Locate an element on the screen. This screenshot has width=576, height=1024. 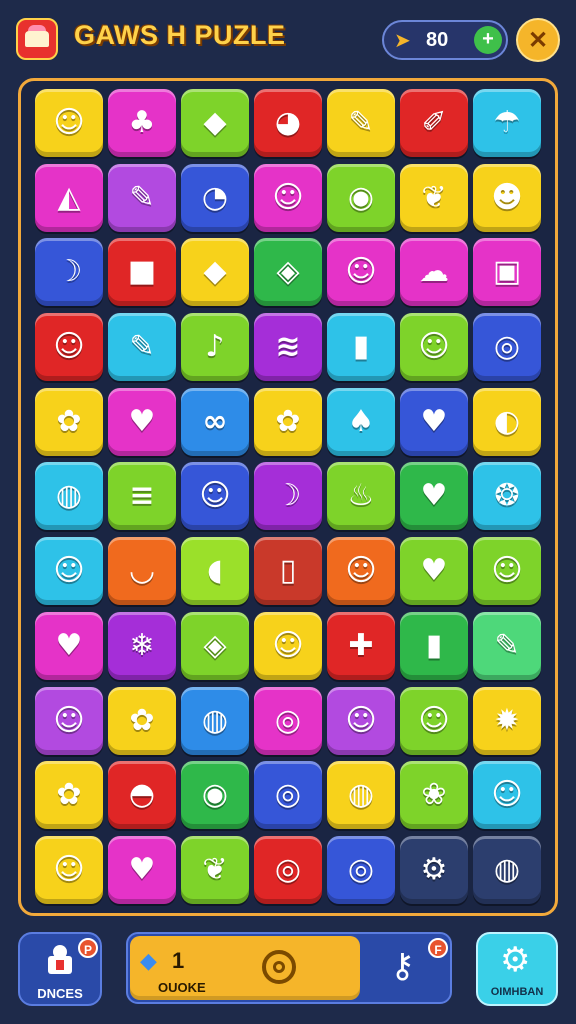
cup-face-icon: ☺ is located at coordinates (361, 571).